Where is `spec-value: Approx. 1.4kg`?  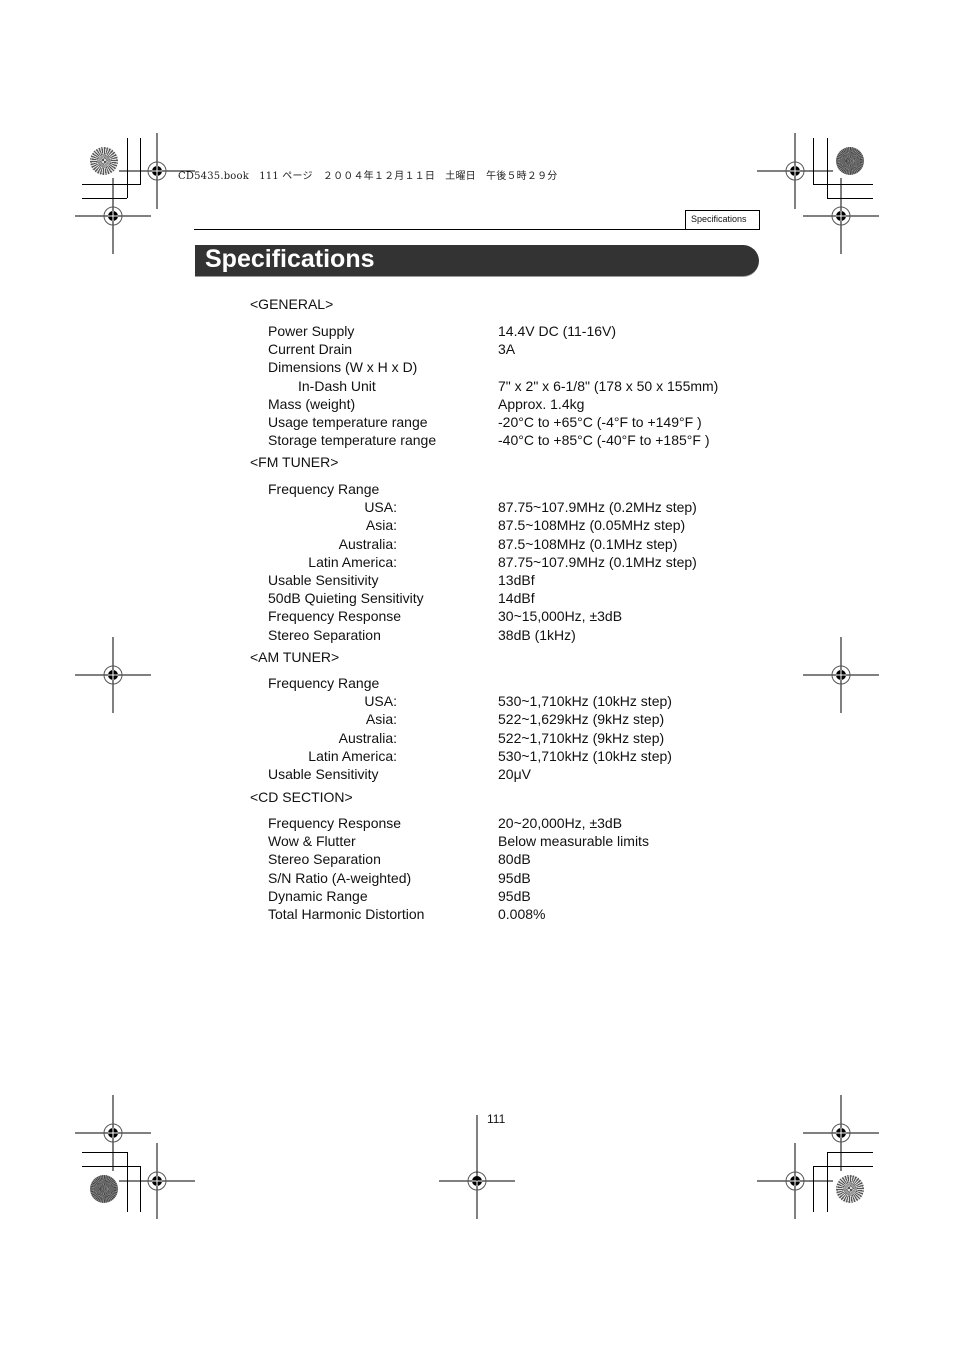
spec-value: Approx. 1.4kg is located at coordinates (541, 403).